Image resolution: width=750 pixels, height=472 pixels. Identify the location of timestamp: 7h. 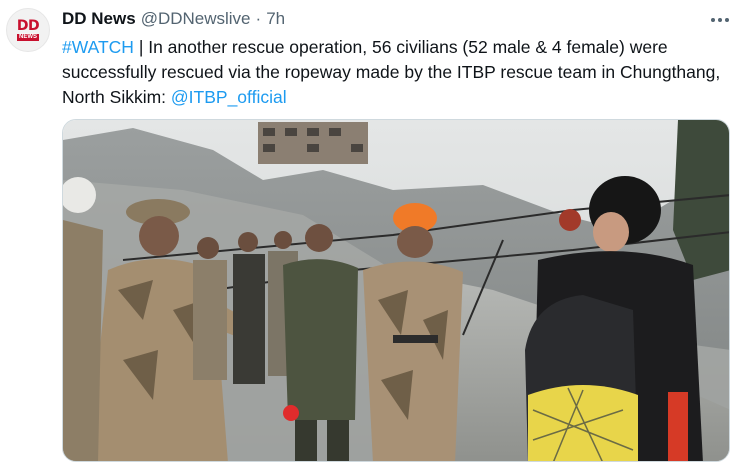
(275, 19).